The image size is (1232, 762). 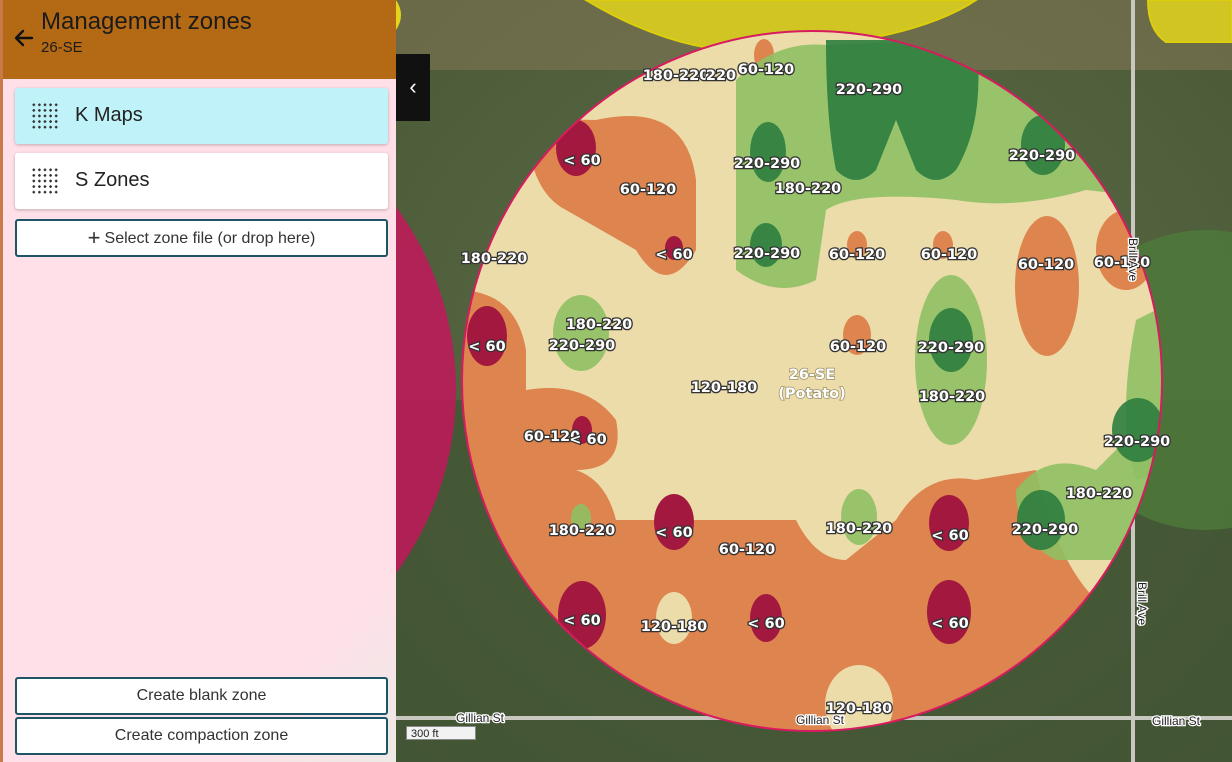 What do you see at coordinates (109, 115) in the screenshot?
I see `zone-card-label: K Maps` at bounding box center [109, 115].